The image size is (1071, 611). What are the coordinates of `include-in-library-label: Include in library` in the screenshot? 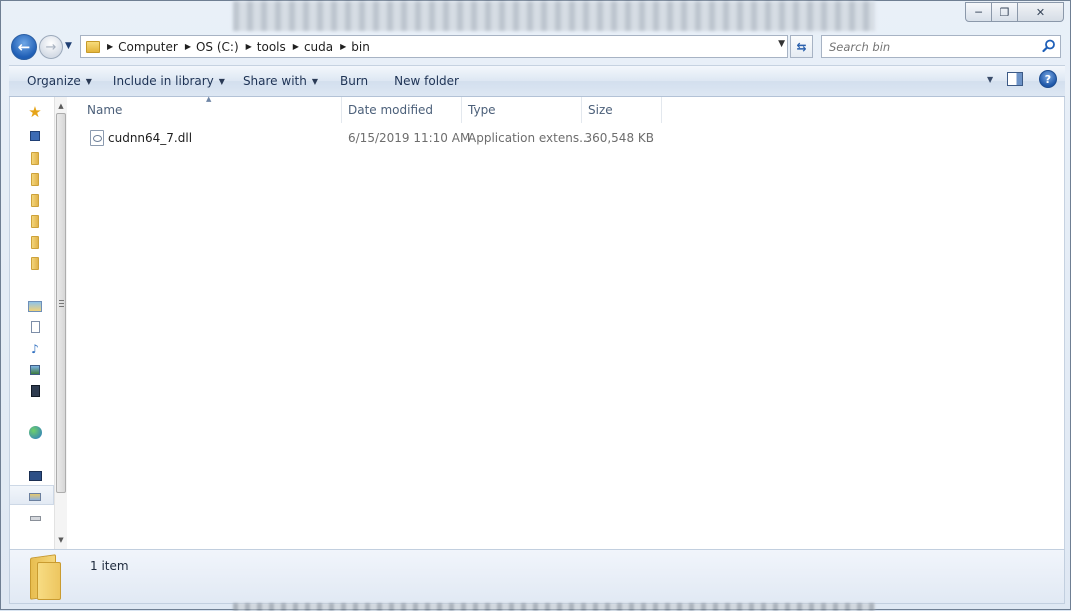 It's located at (163, 81).